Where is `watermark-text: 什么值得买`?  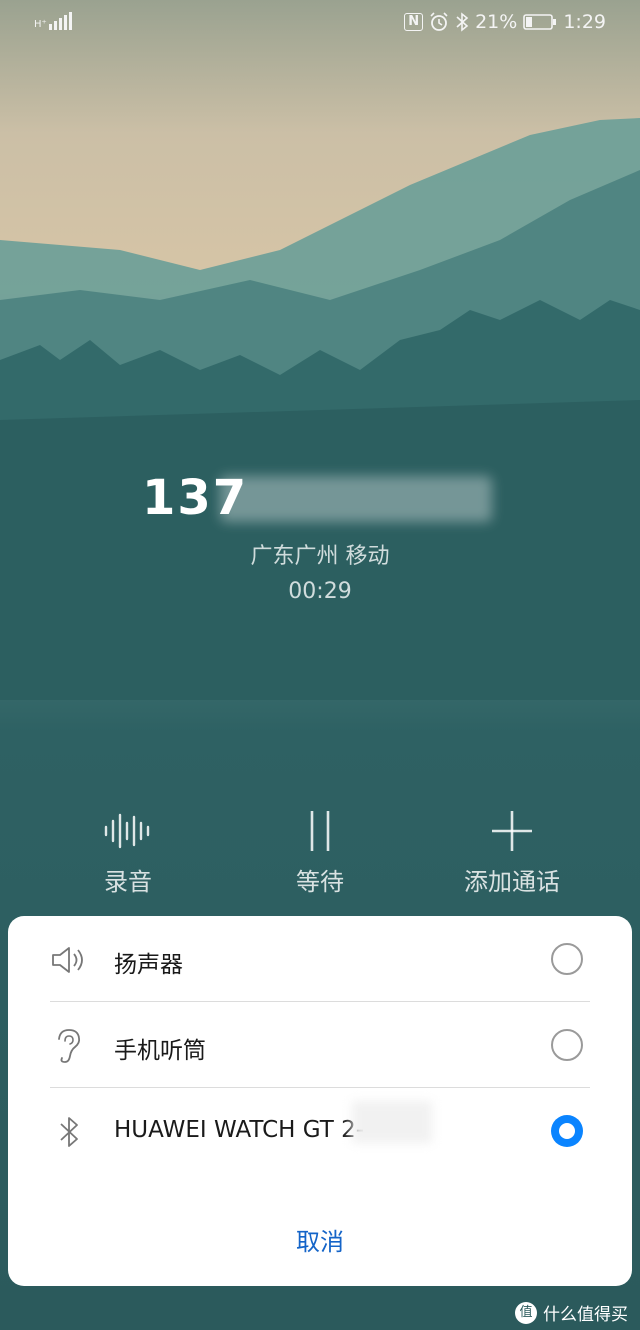
watermark-text: 什么值得买 is located at coordinates (585, 1315).